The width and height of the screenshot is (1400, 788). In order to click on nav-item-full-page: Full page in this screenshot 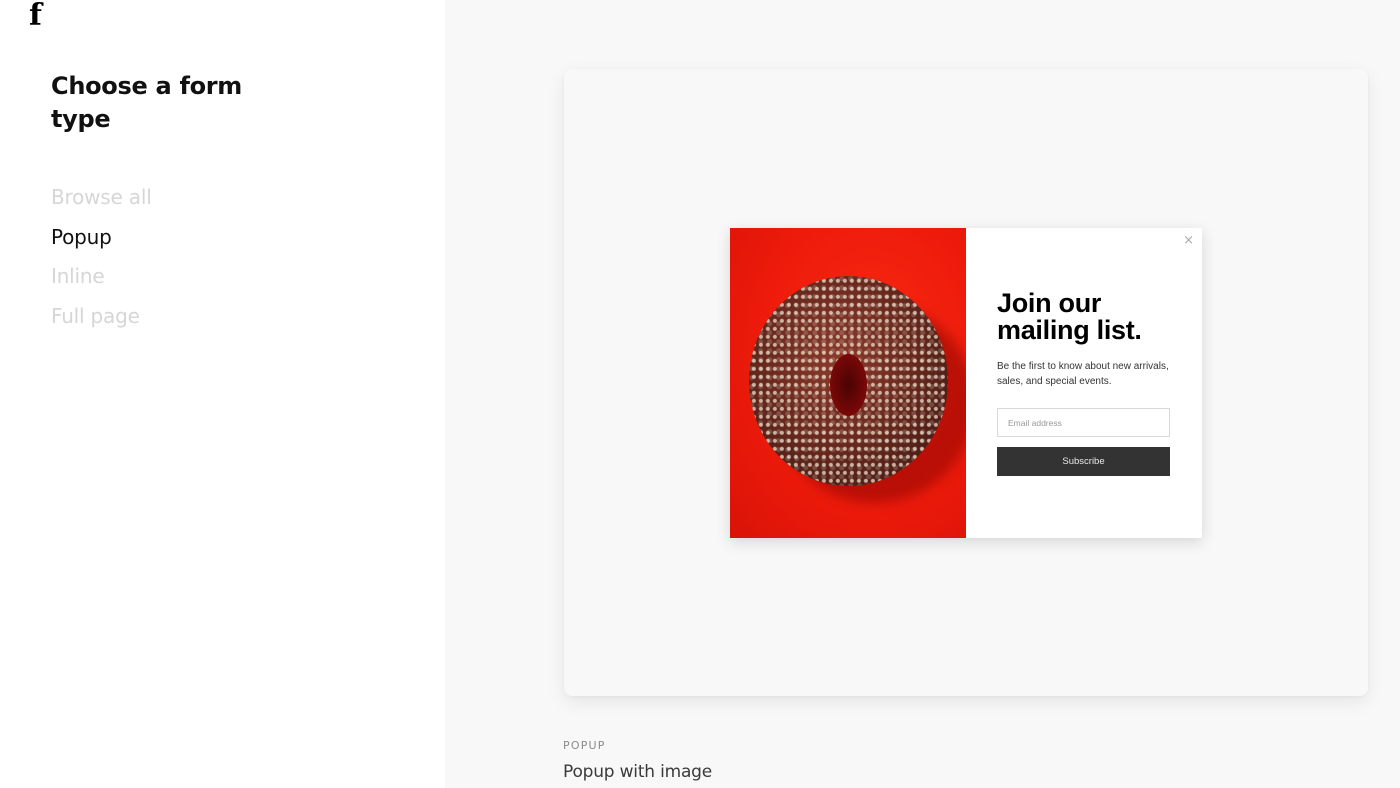, I will do `click(101, 317)`.